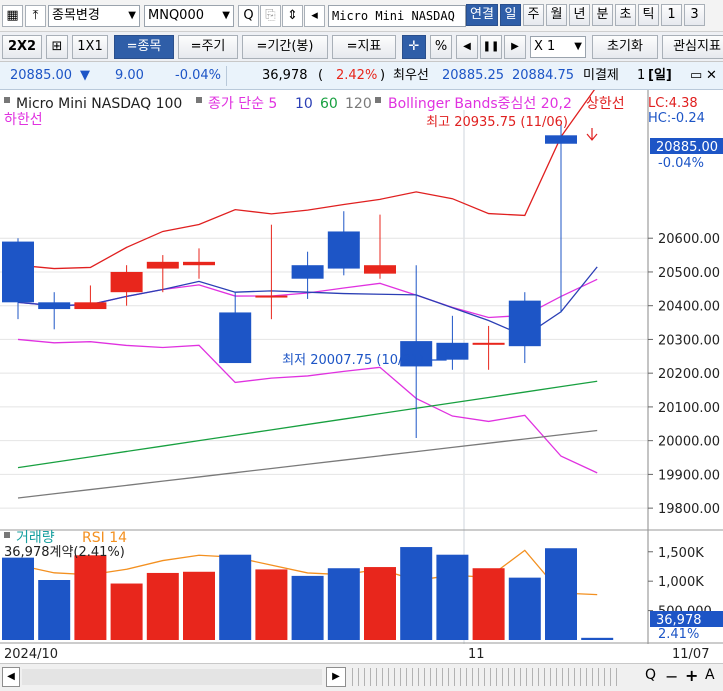 This screenshot has width=723, height=691. I want to click on zoom-icon: Q, so click(650, 675).